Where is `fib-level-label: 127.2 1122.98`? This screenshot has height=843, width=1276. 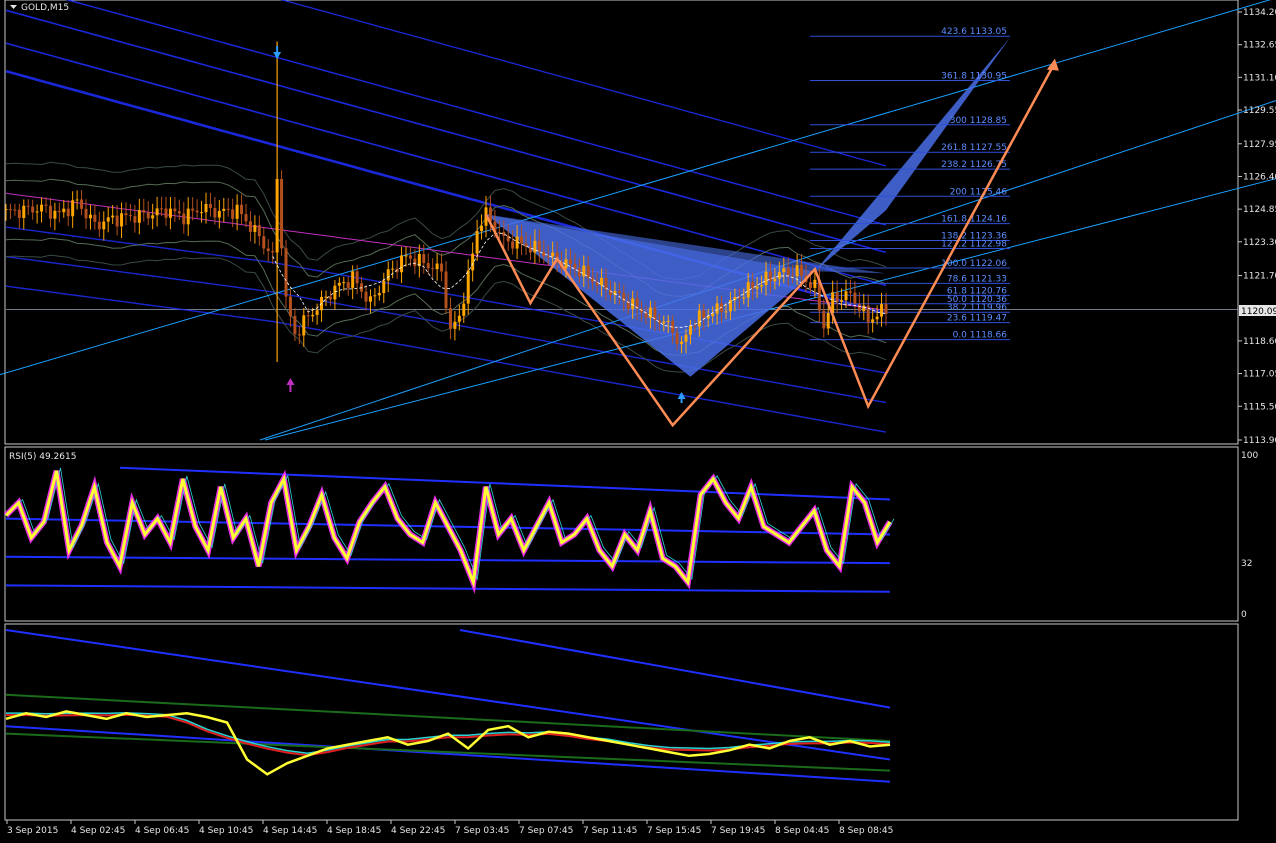
fib-level-label: 127.2 1122.98 is located at coordinates (974, 245).